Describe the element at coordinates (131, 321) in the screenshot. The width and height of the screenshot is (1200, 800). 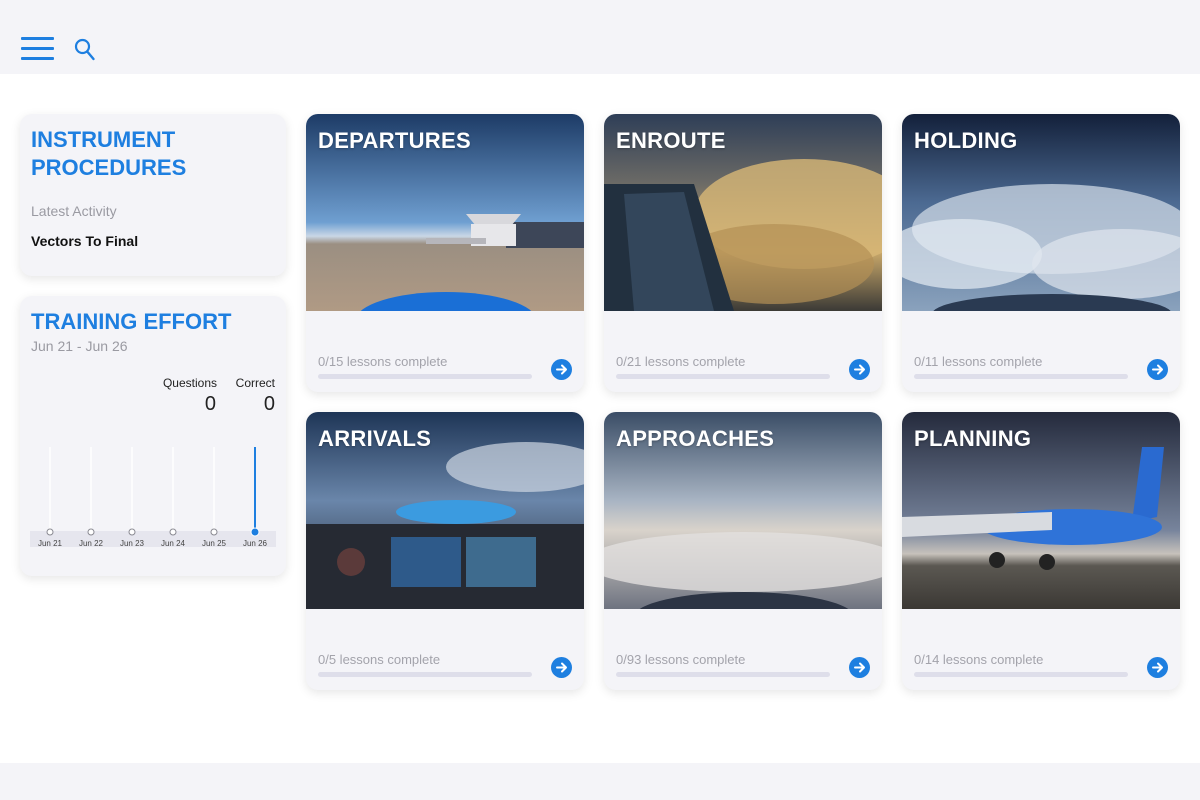
I see `training-effort-title: TRAINING EFFORT` at that location.